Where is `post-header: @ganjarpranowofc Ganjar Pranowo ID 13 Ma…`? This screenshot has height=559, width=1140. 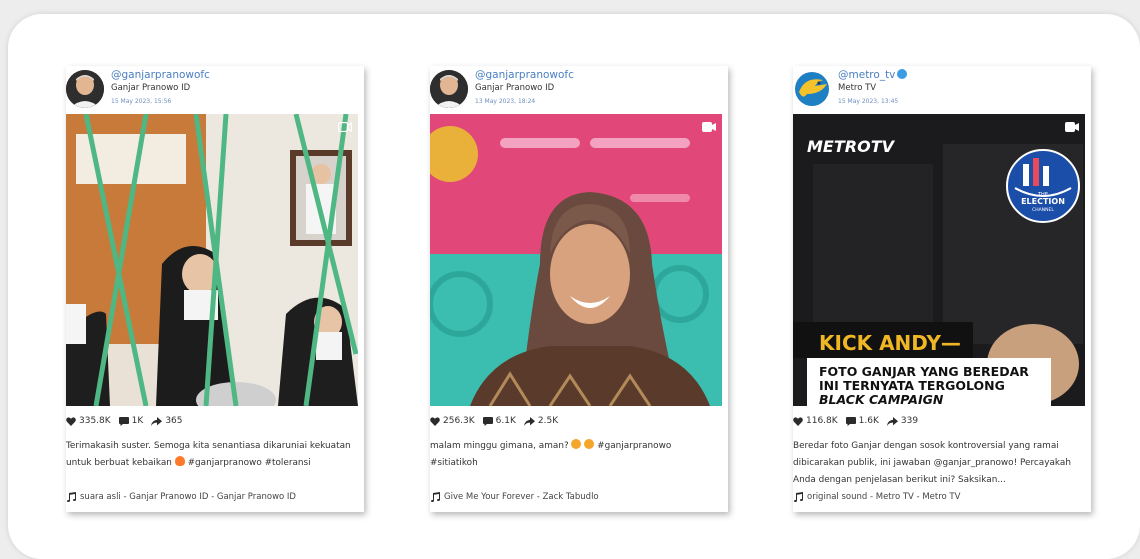
post-header: @ganjarpranowofc Ganjar Pranowo ID 13 Ma… is located at coordinates (579, 89).